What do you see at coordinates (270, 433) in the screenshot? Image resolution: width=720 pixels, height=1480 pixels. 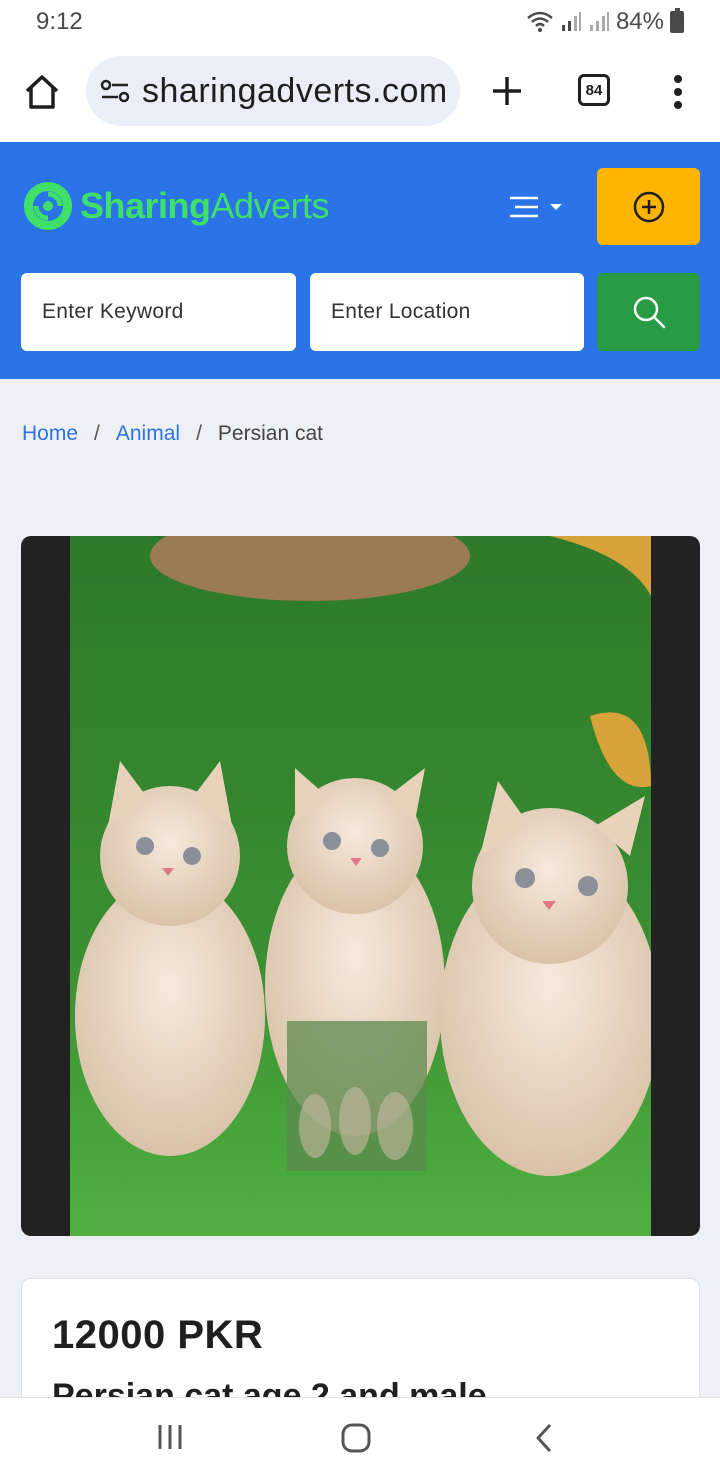 I see `breadcrumb-current: Persian cat` at bounding box center [270, 433].